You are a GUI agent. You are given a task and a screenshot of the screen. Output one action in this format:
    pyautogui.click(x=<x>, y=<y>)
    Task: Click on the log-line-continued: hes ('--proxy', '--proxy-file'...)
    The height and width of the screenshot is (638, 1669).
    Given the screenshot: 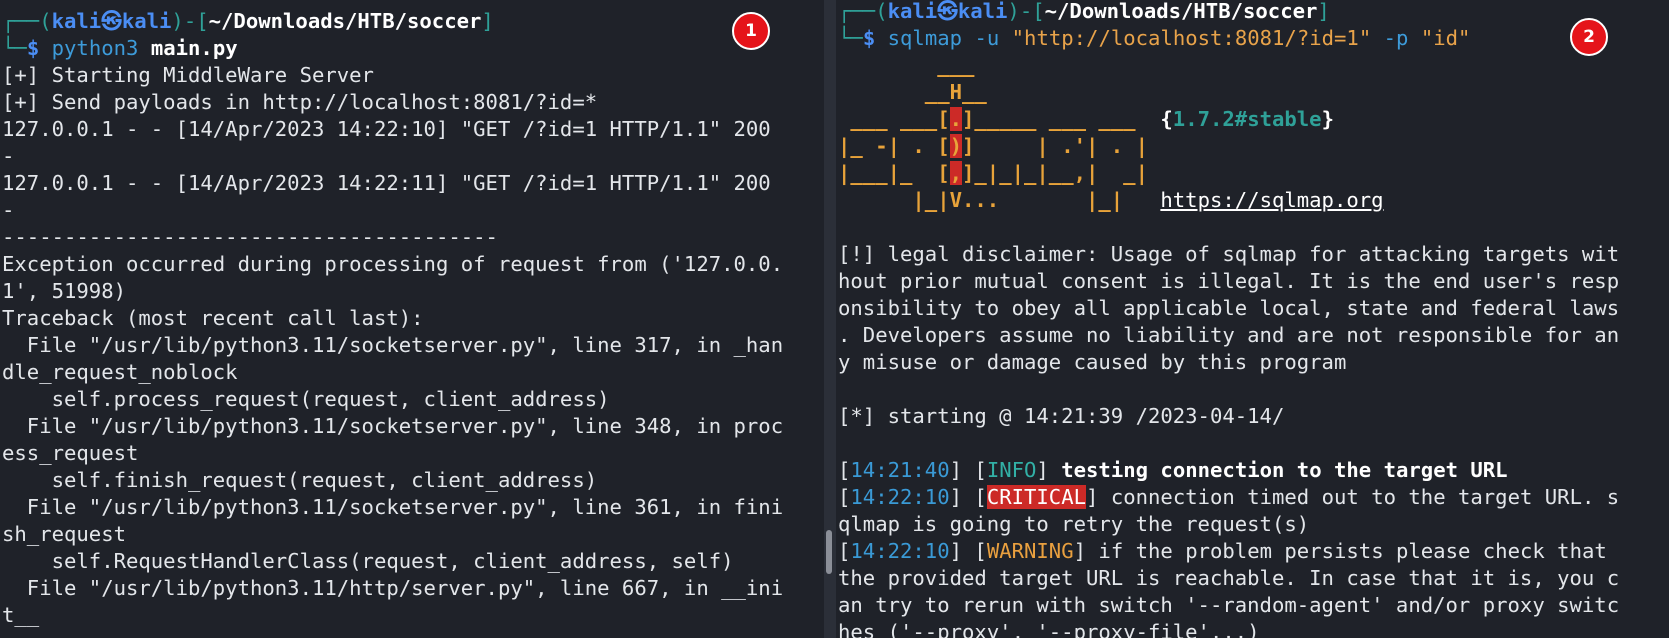 What is the action you would take?
    pyautogui.click(x=1049, y=629)
    